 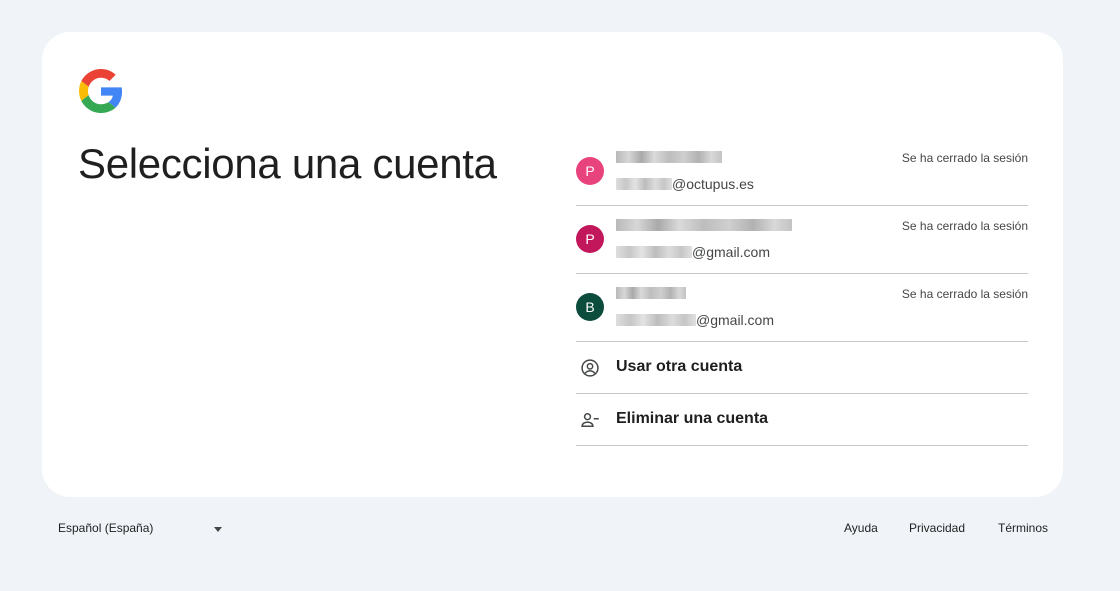 I want to click on use-other-account-button: Usar otra cuenta, so click(x=802, y=368).